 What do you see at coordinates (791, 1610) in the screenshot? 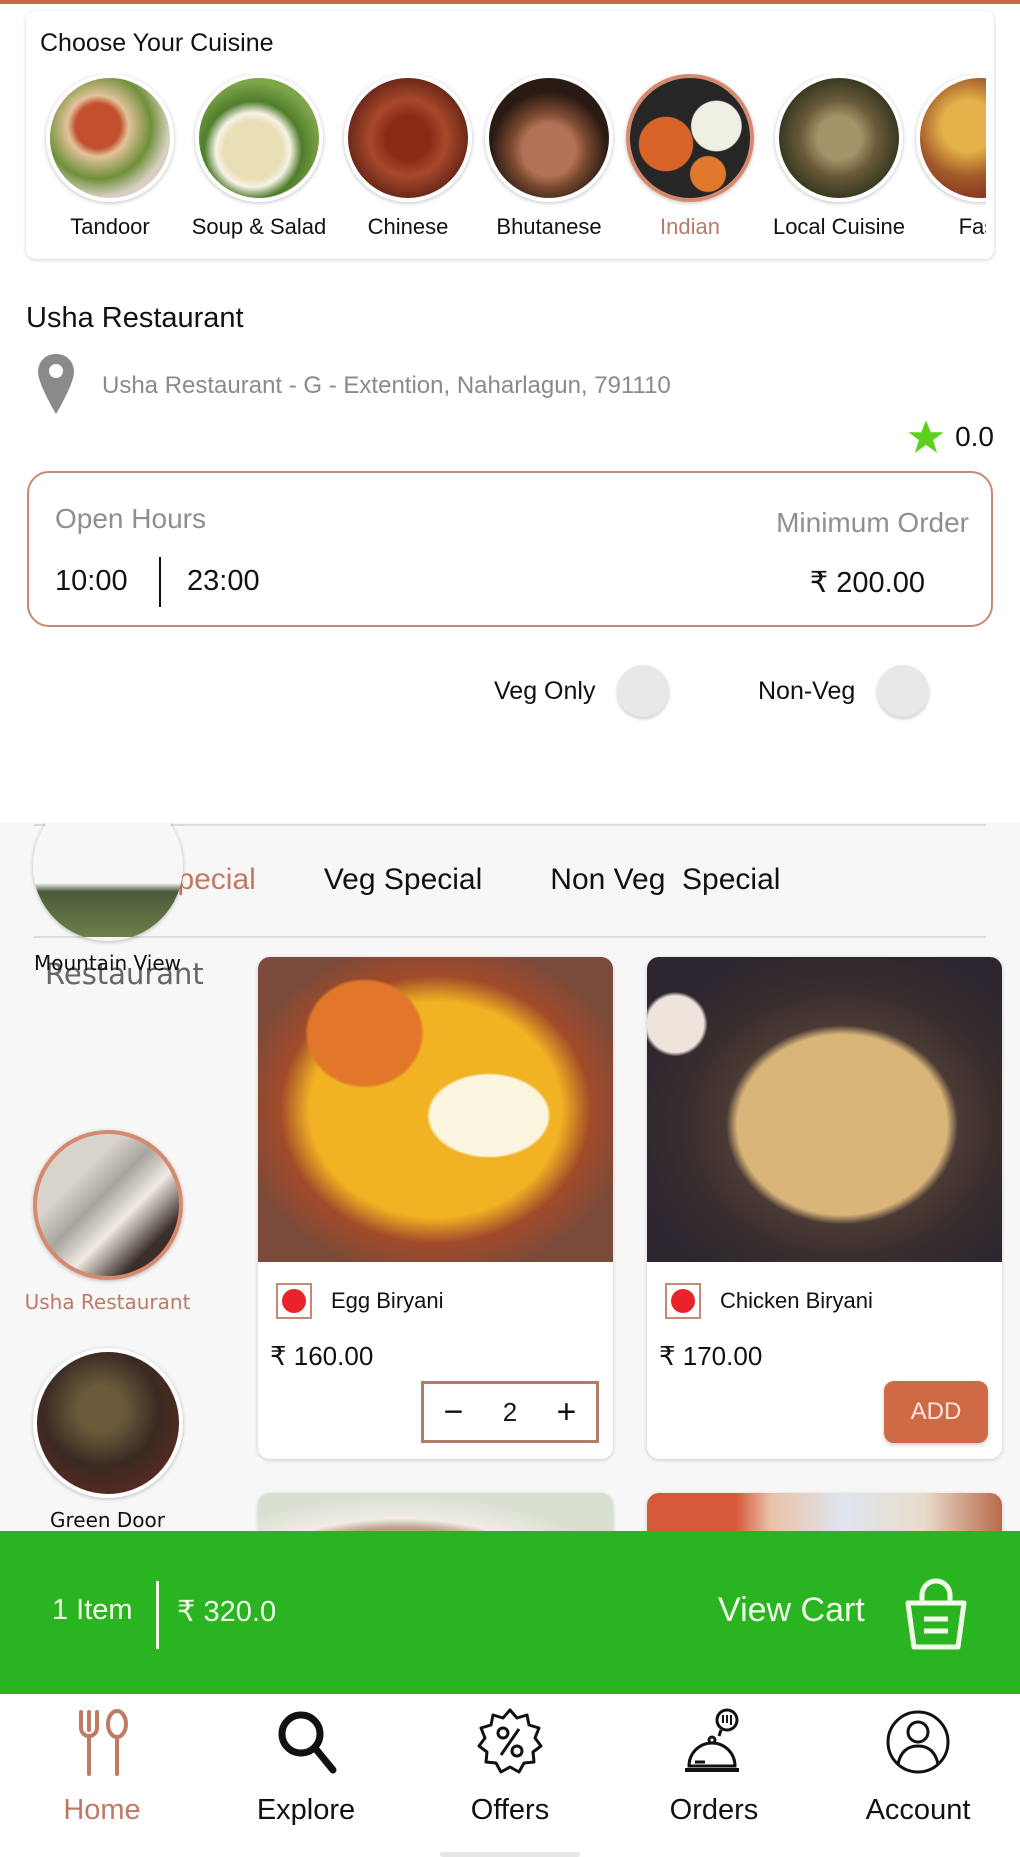
I see `view-cart-button: View Cart` at bounding box center [791, 1610].